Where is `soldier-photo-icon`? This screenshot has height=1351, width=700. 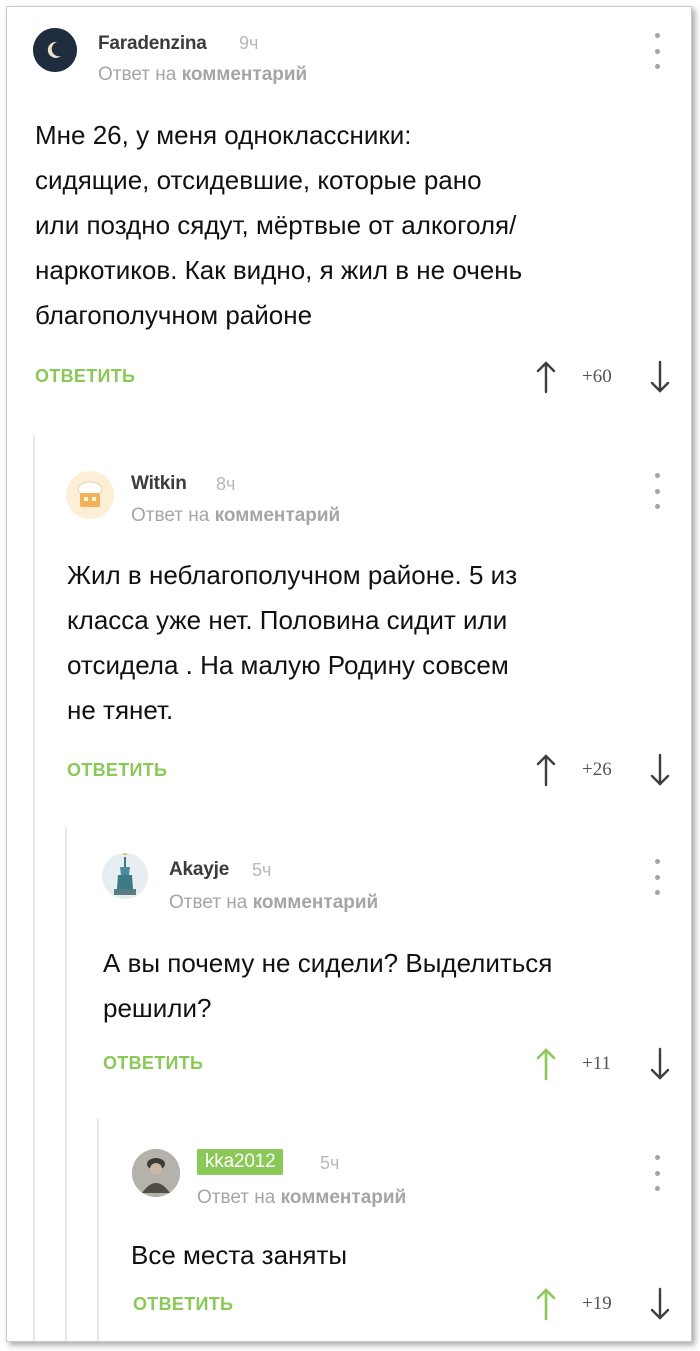 soldier-photo-icon is located at coordinates (156, 1173).